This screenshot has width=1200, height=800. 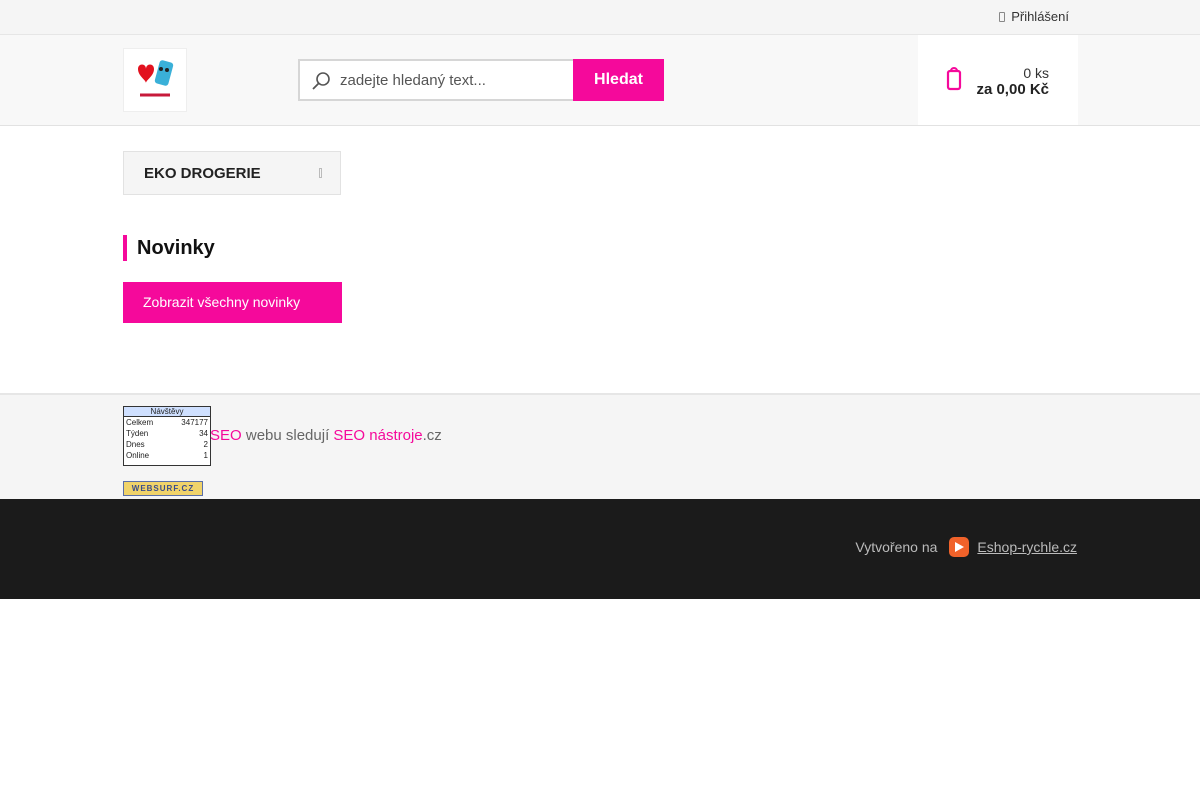 I want to click on eshop-rychle-link: Eshop-rychle.cz, so click(x=1027, y=547).